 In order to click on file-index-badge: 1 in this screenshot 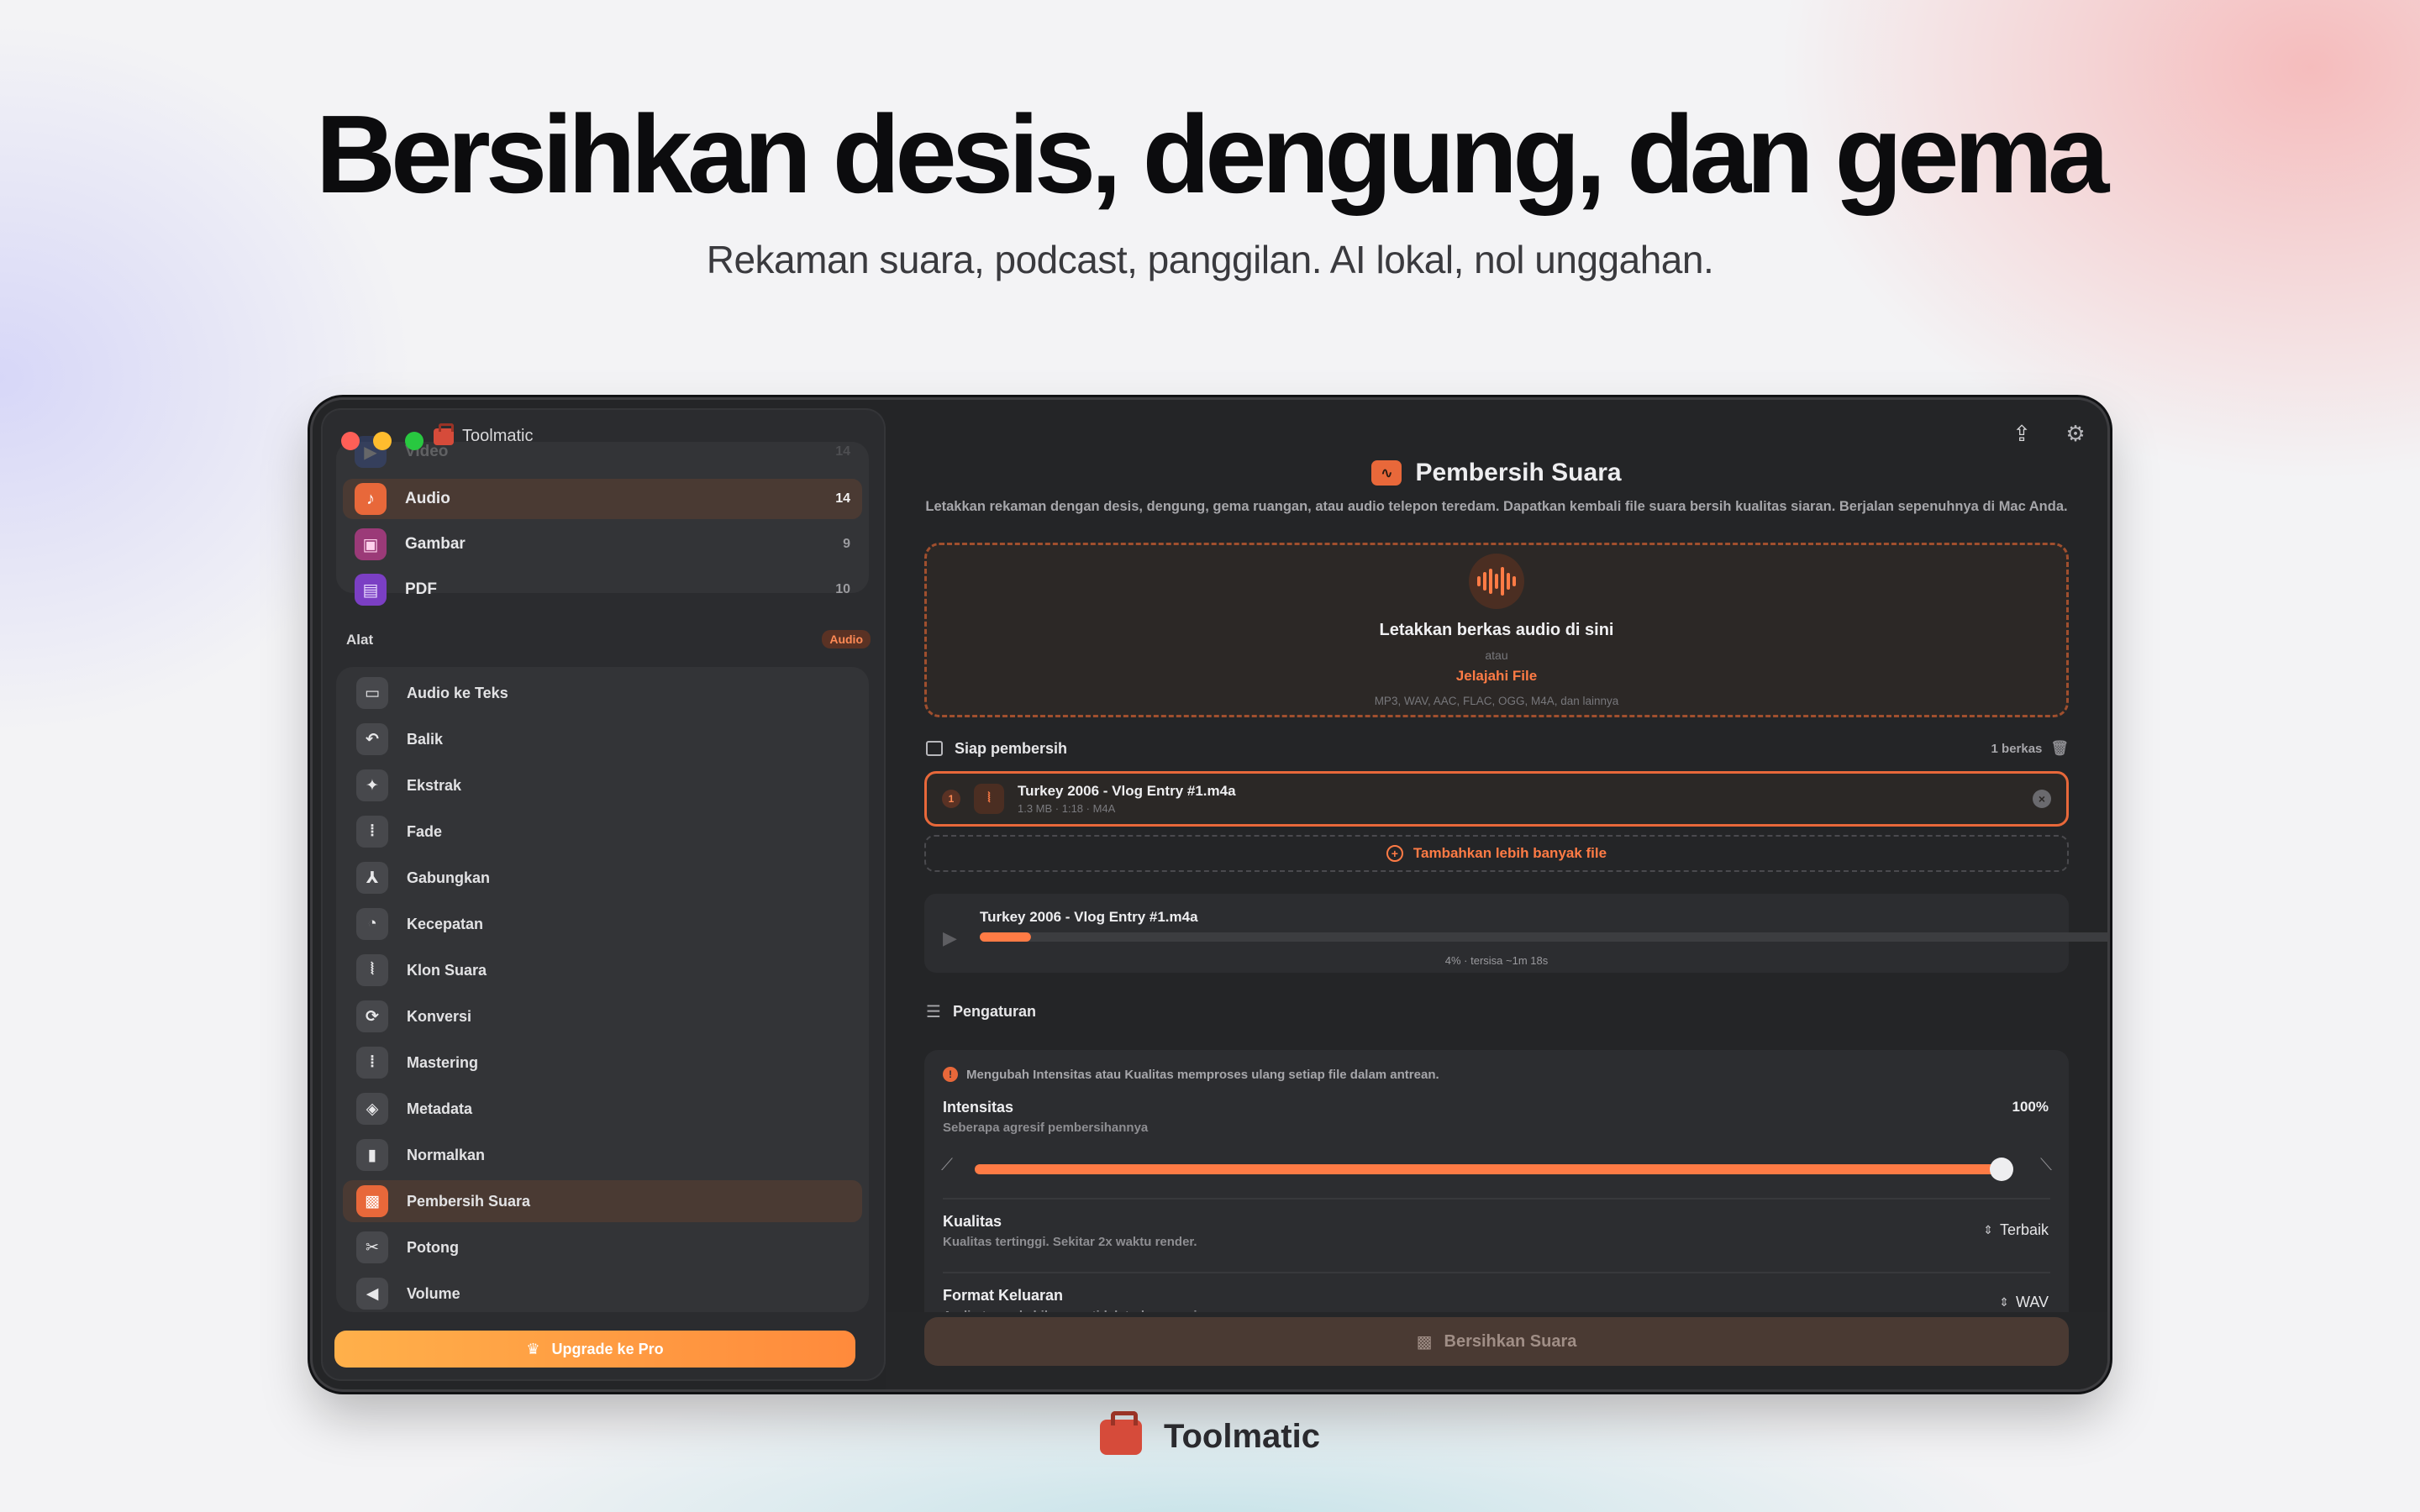, I will do `click(951, 799)`.